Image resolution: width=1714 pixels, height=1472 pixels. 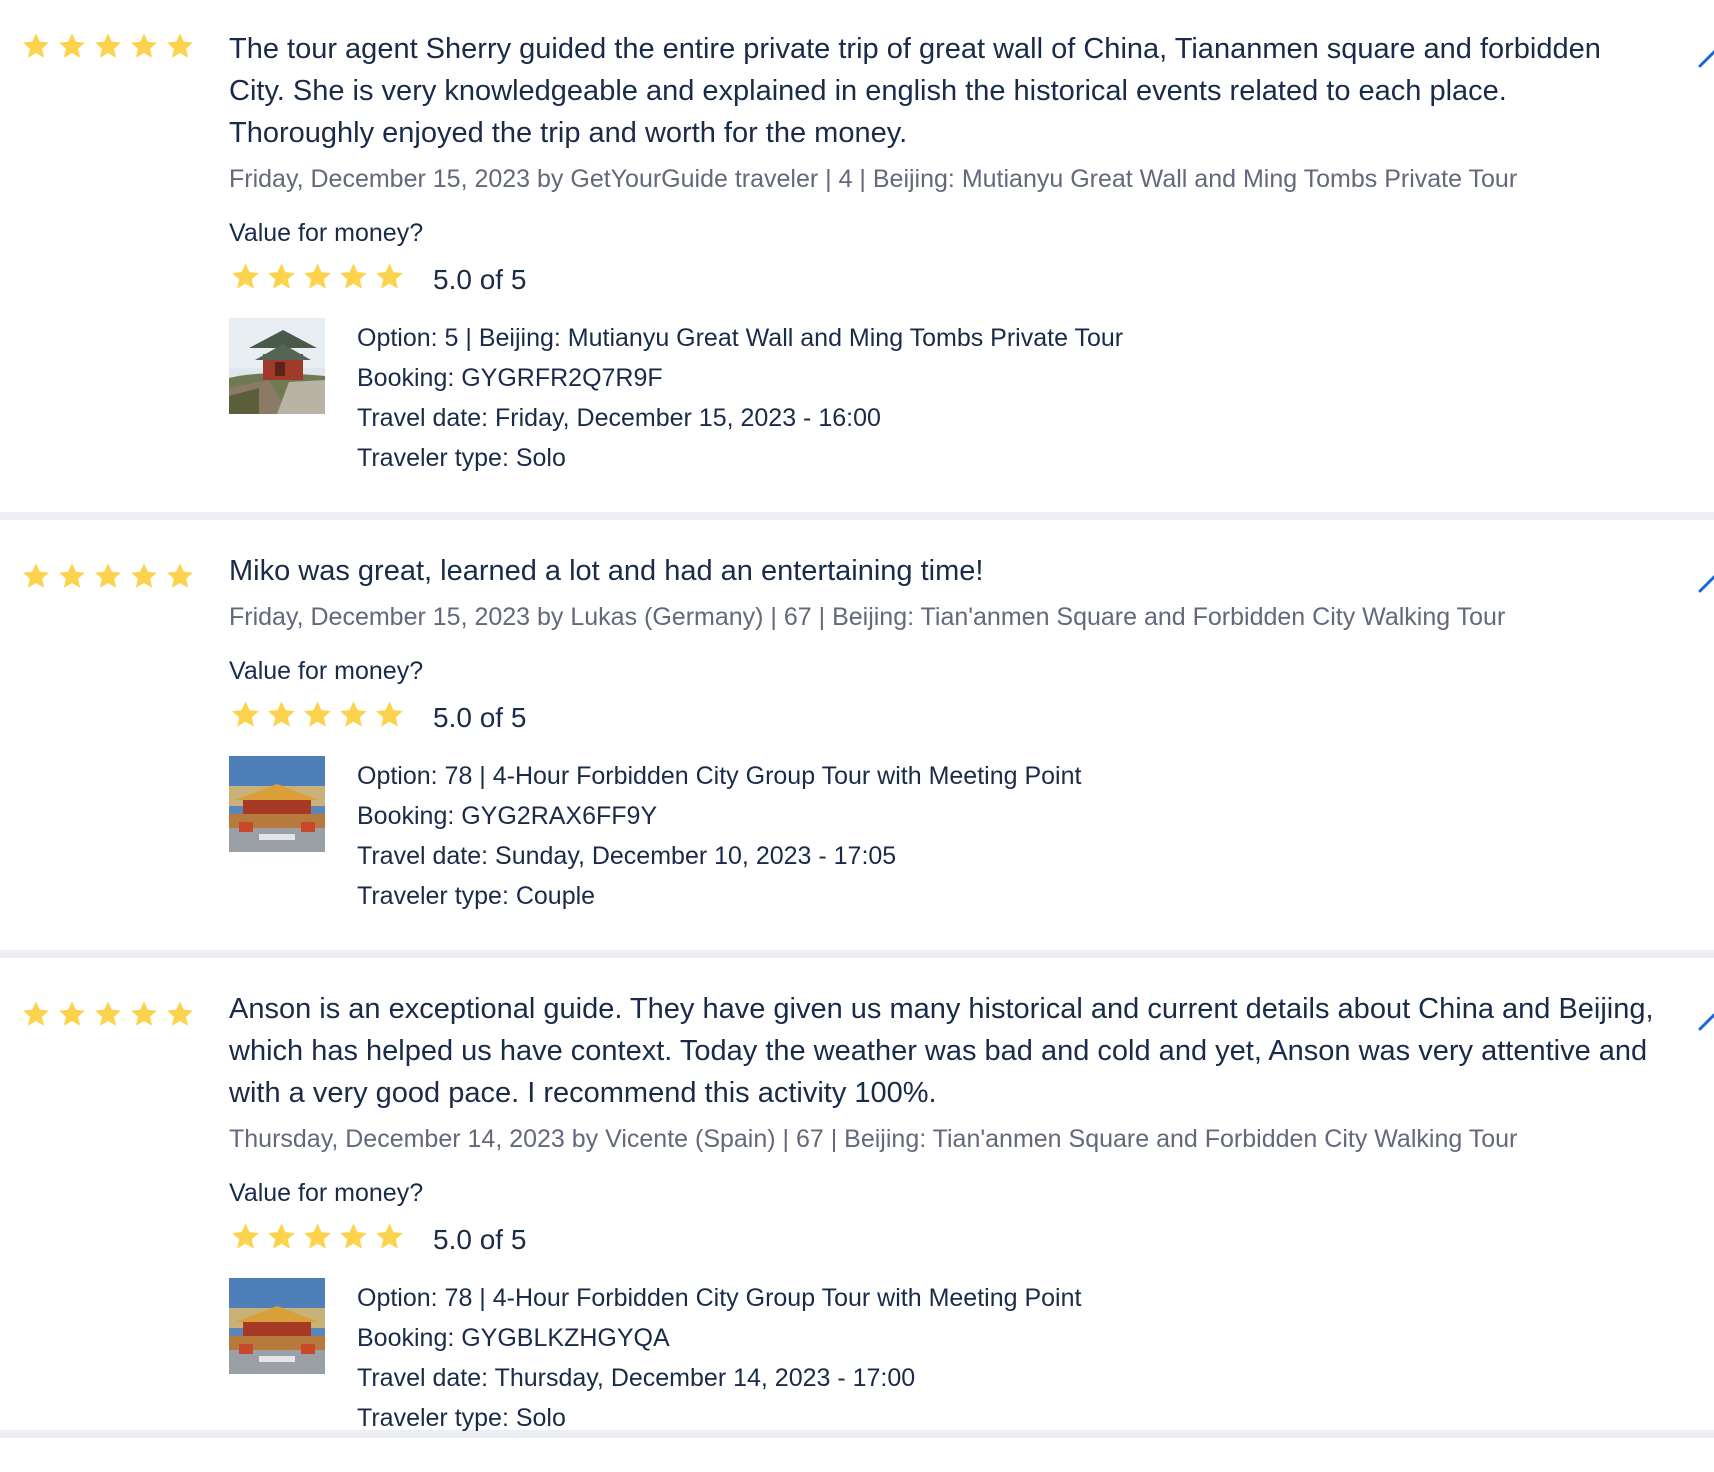 What do you see at coordinates (507, 816) in the screenshot?
I see `booking-reference: Booking: GYG2RAX6FF9Y` at bounding box center [507, 816].